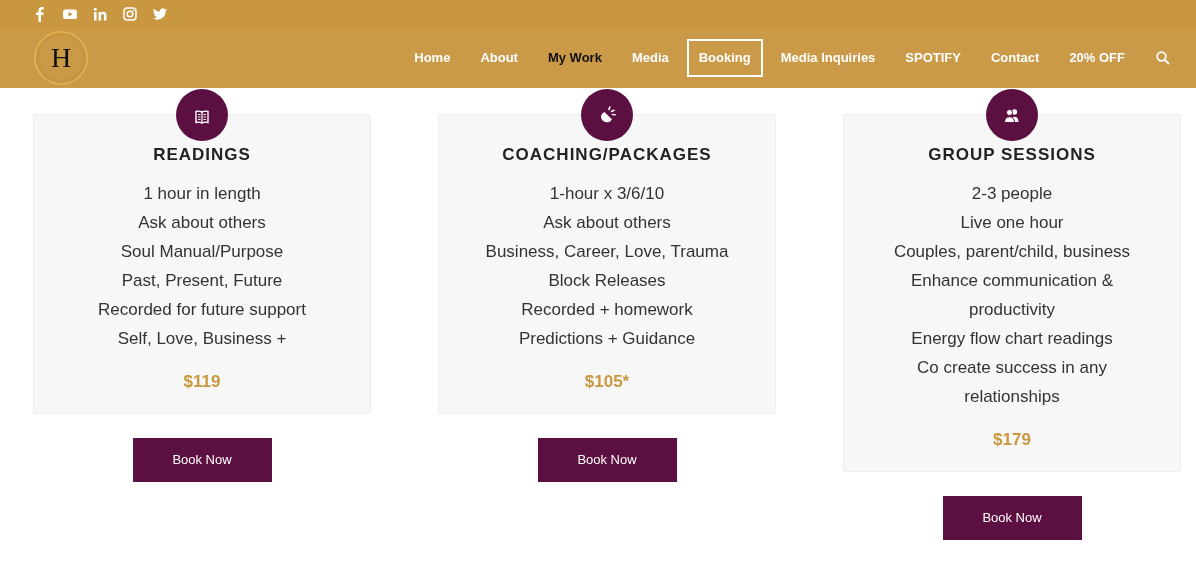 The height and width of the screenshot is (569, 1196). I want to click on nav-link: SPOTIFY, so click(933, 58).